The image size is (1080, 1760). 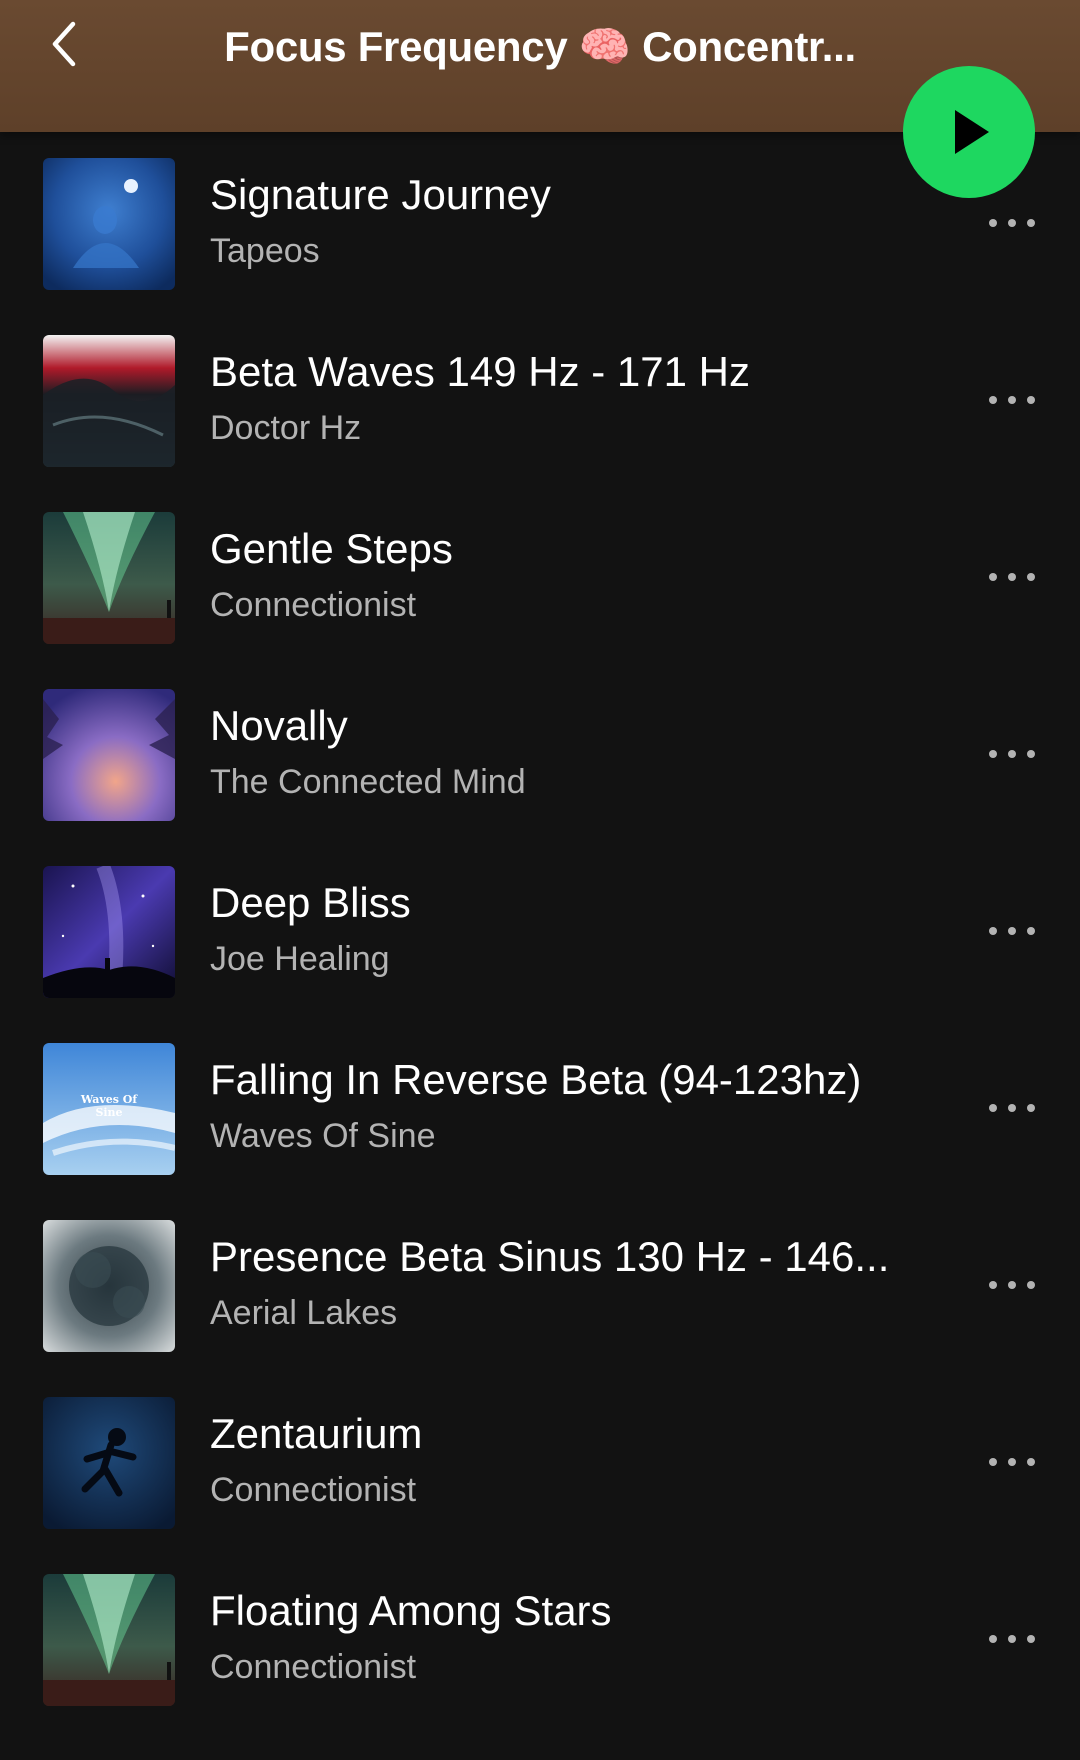 What do you see at coordinates (316, 1433) in the screenshot?
I see `track-title: Zentaurium` at bounding box center [316, 1433].